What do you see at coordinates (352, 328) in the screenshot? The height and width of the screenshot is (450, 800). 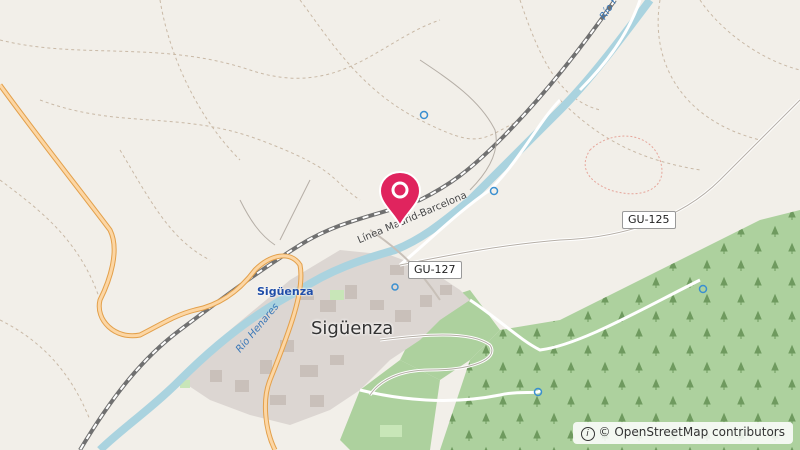 I see `town-label: Sigüenza` at bounding box center [352, 328].